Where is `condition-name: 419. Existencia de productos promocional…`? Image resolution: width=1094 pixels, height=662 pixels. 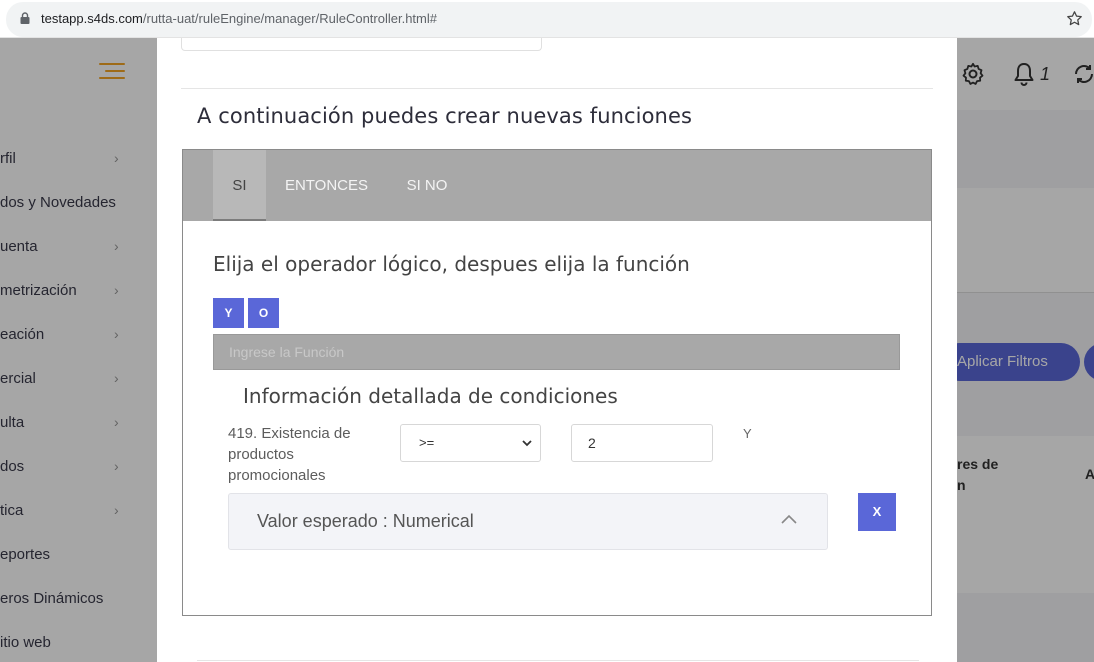 condition-name: 419. Existencia de productos promocional… is located at coordinates (289, 454).